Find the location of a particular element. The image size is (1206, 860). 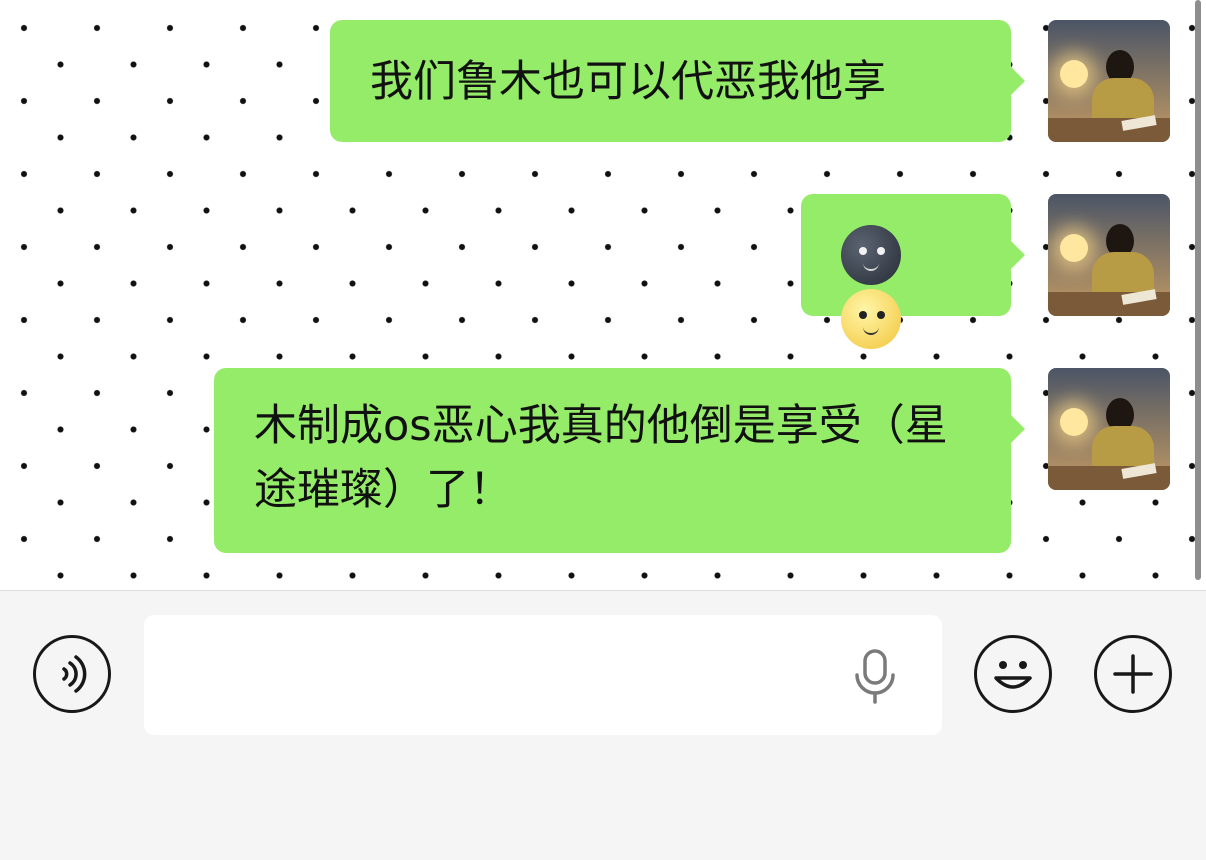

voice-mode-icon is located at coordinates (74, 674).